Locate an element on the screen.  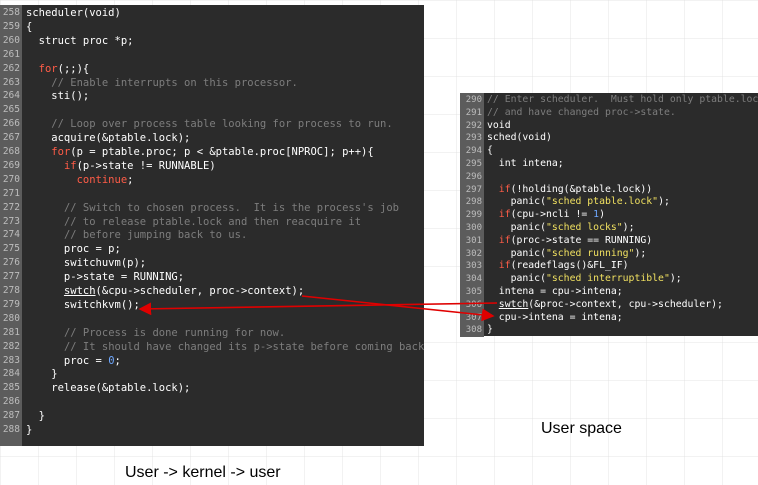
line-number: 306 is located at coordinates (472, 305).